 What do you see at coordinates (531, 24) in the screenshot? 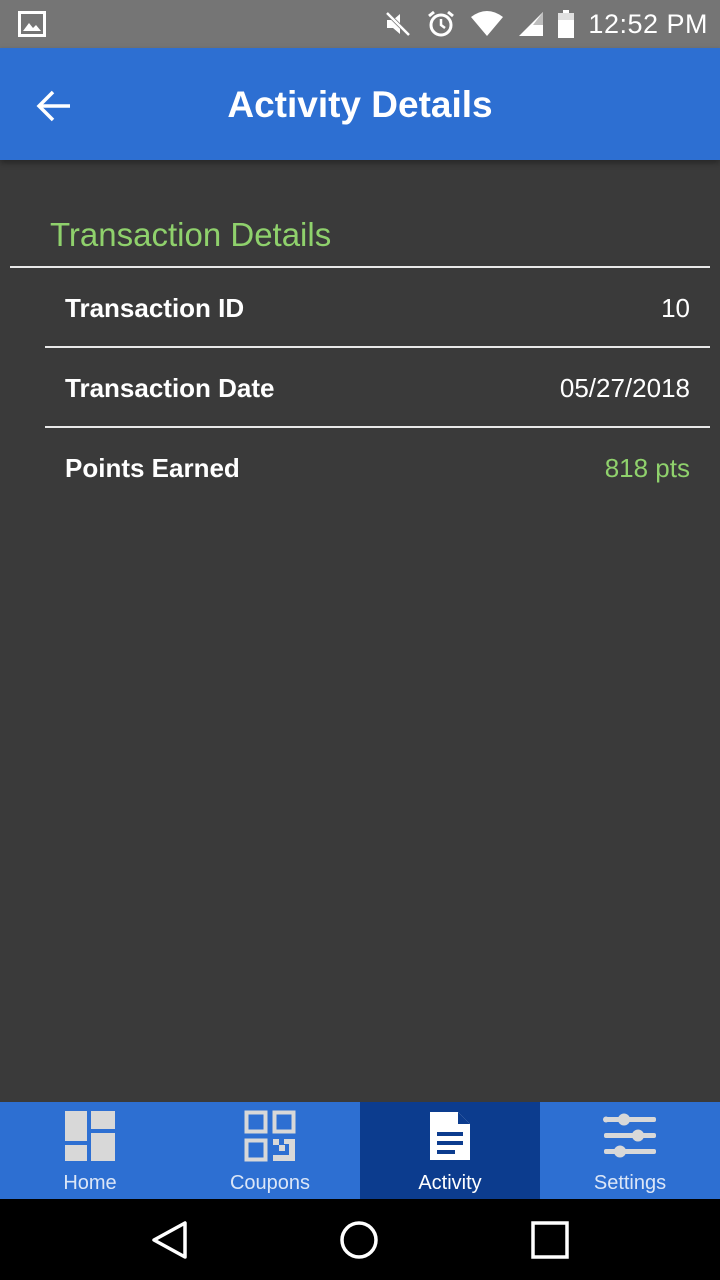
I see `signal-icon` at bounding box center [531, 24].